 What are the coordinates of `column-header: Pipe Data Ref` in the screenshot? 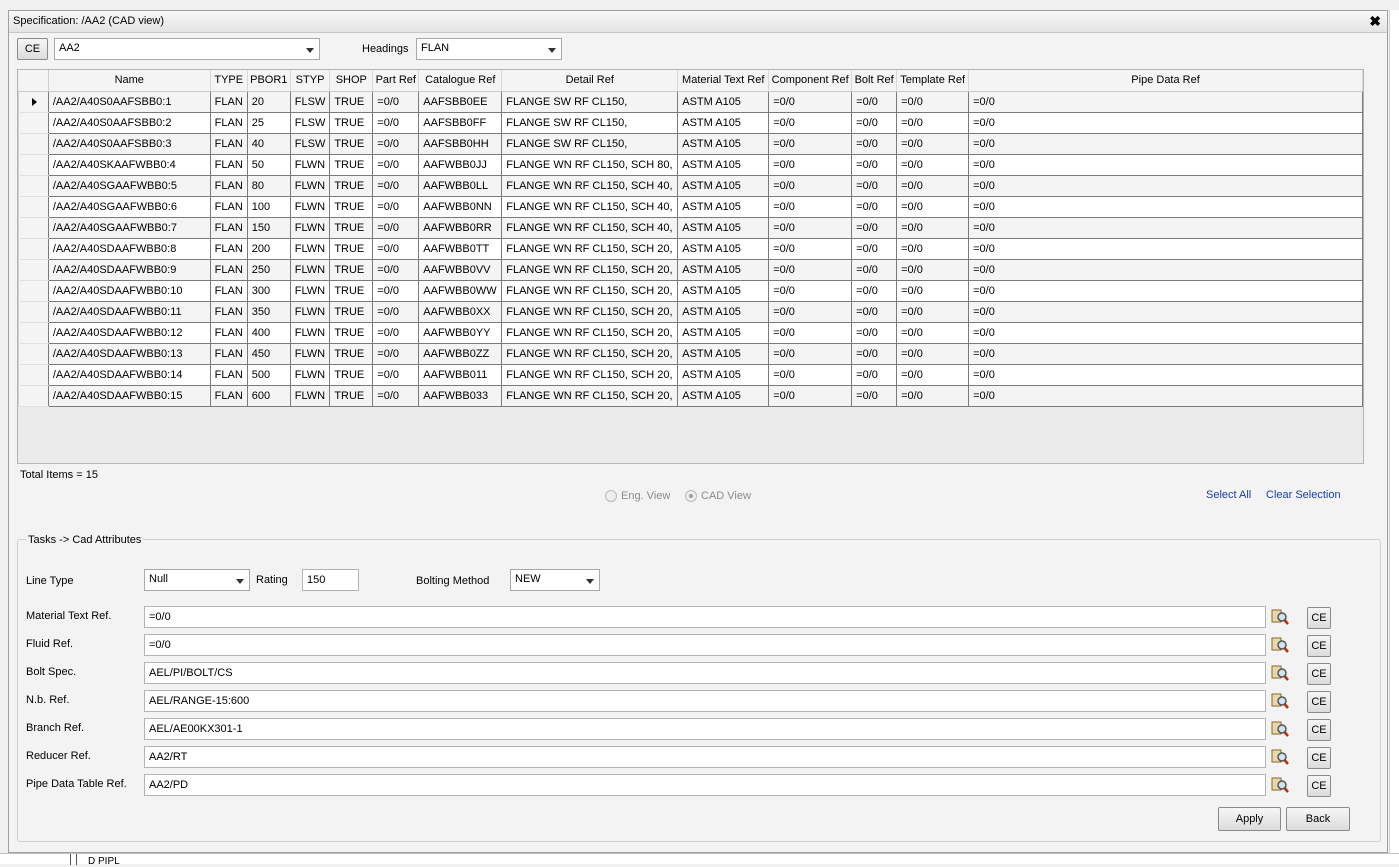 It's located at (1165, 81).